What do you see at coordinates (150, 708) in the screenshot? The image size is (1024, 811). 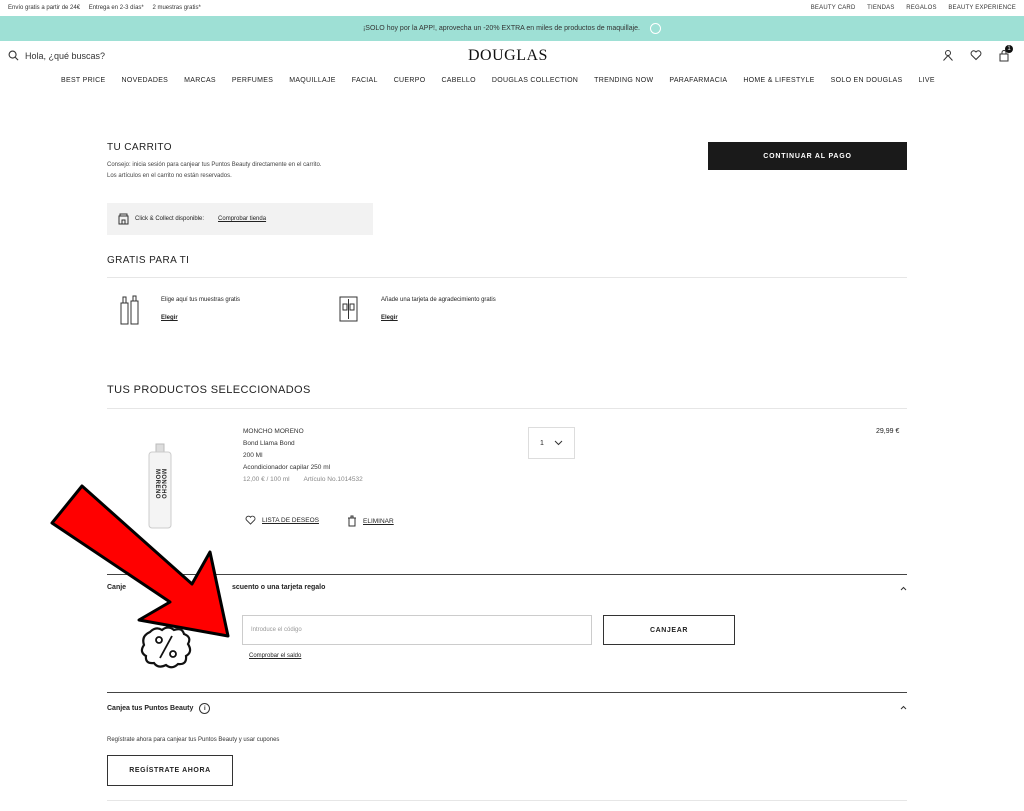 I see `points-title: Canjea tus Puntos Beauty` at bounding box center [150, 708].